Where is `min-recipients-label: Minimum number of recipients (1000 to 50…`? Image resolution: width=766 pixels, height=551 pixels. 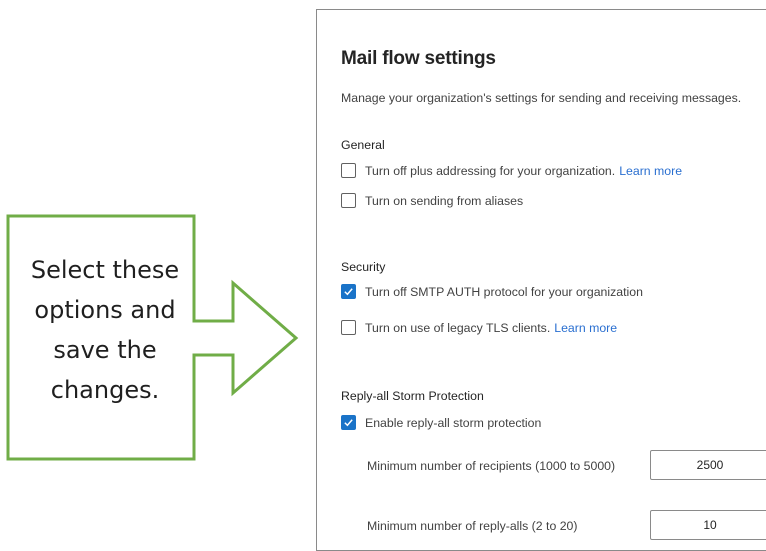 min-recipients-label: Minimum number of recipients (1000 to 50… is located at coordinates (491, 466).